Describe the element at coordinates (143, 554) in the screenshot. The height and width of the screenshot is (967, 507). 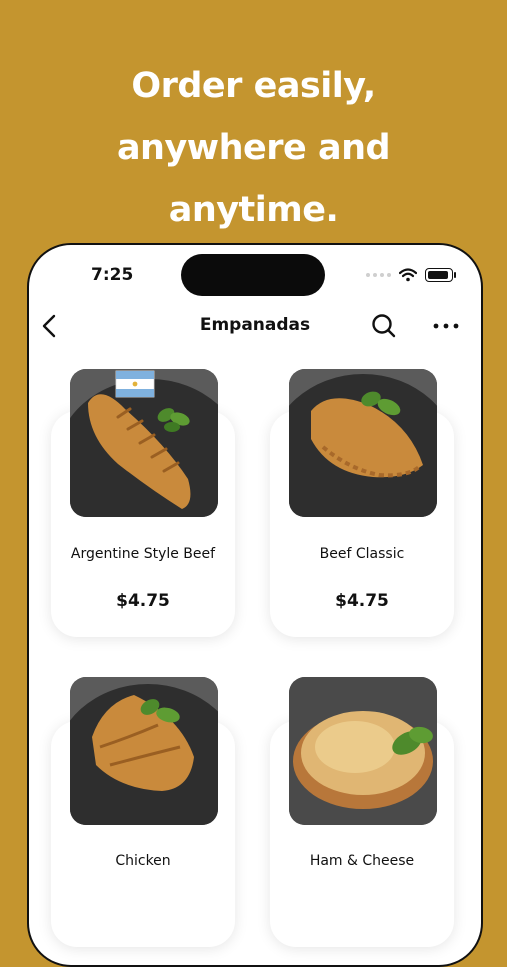
I see `product-name: Argentine Style Beef` at that location.